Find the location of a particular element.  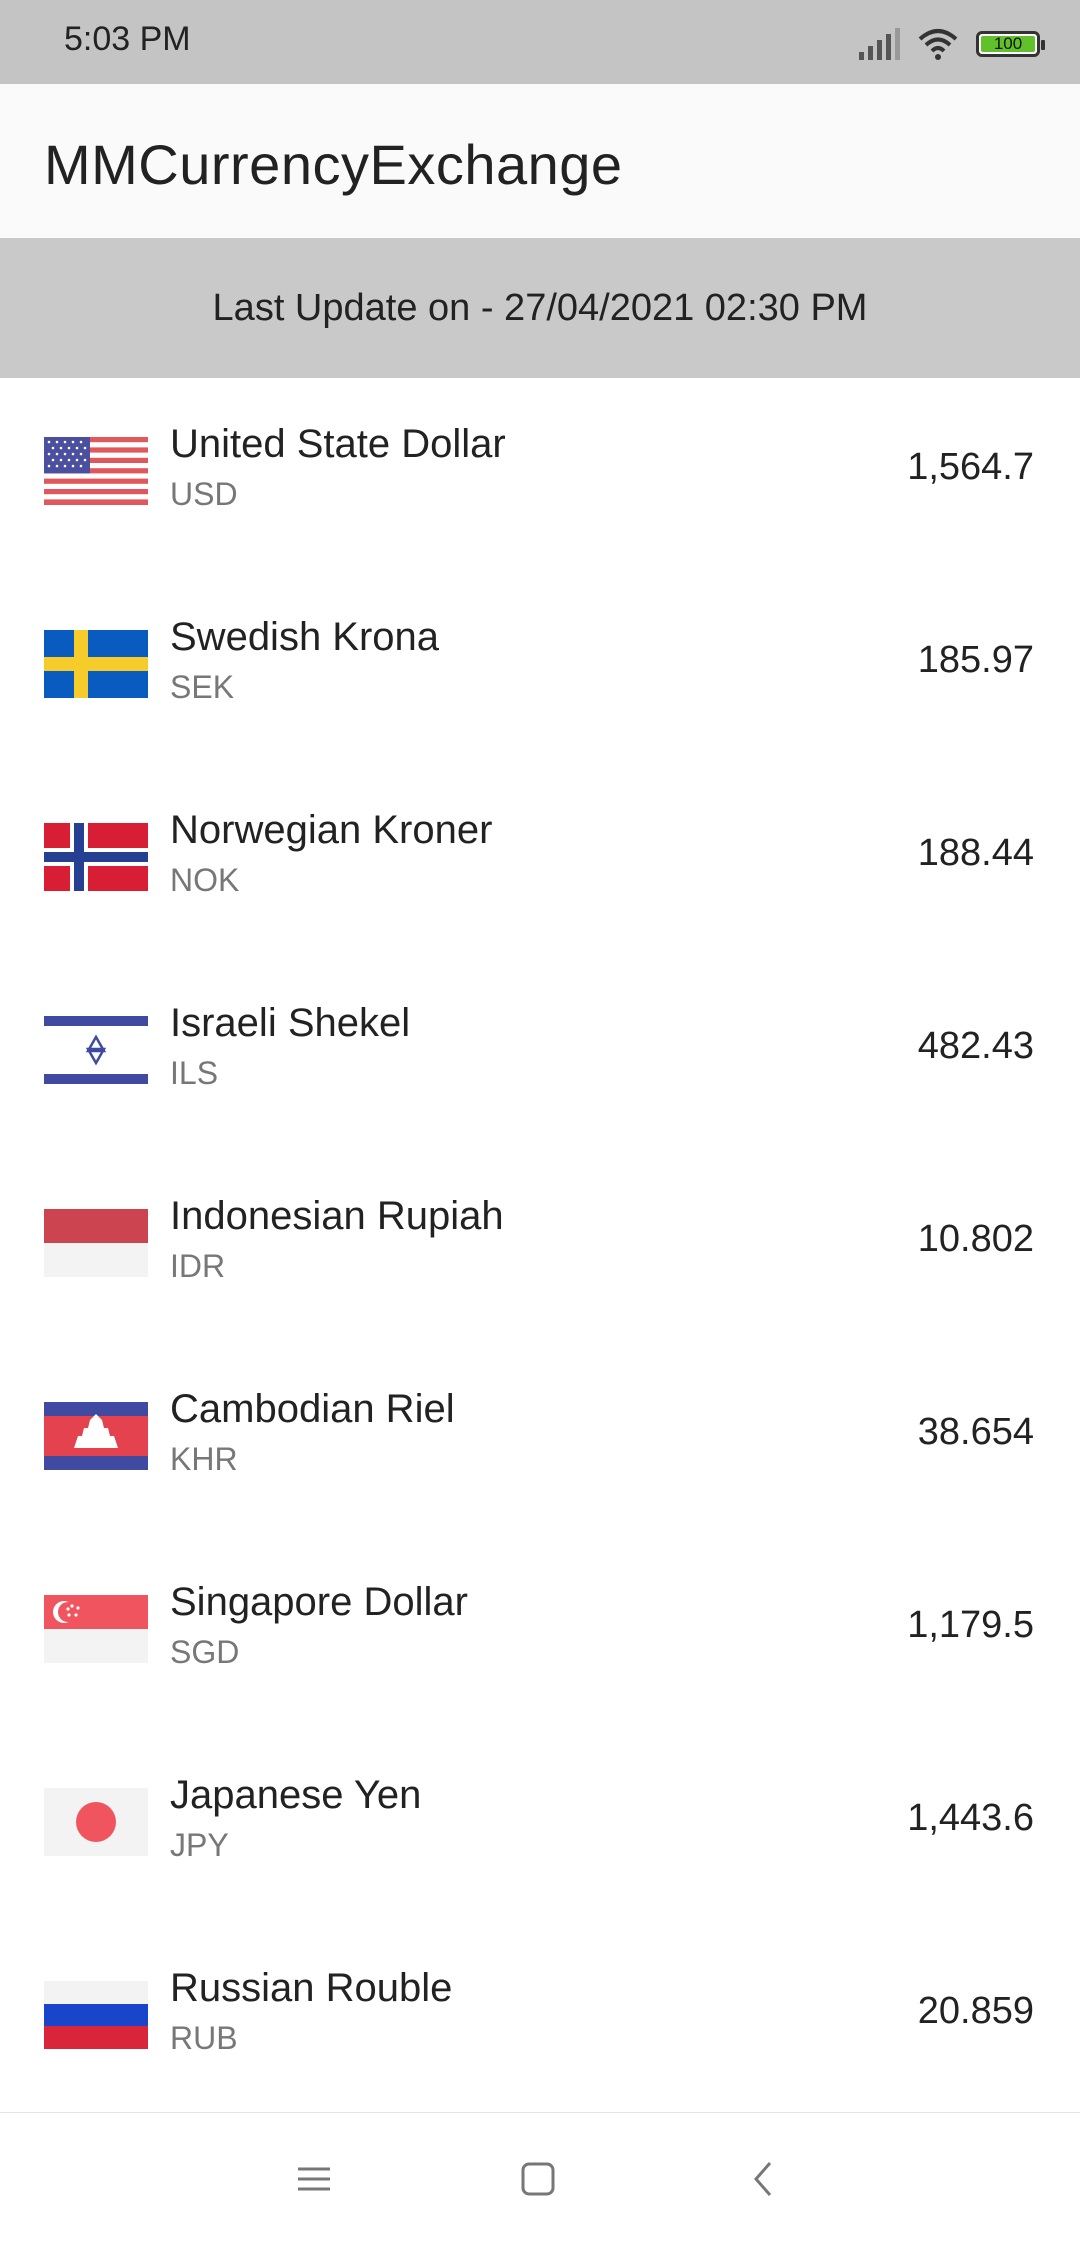

currency-row-nok: Norwegian Kroner NOK 188.44 is located at coordinates (540, 860).